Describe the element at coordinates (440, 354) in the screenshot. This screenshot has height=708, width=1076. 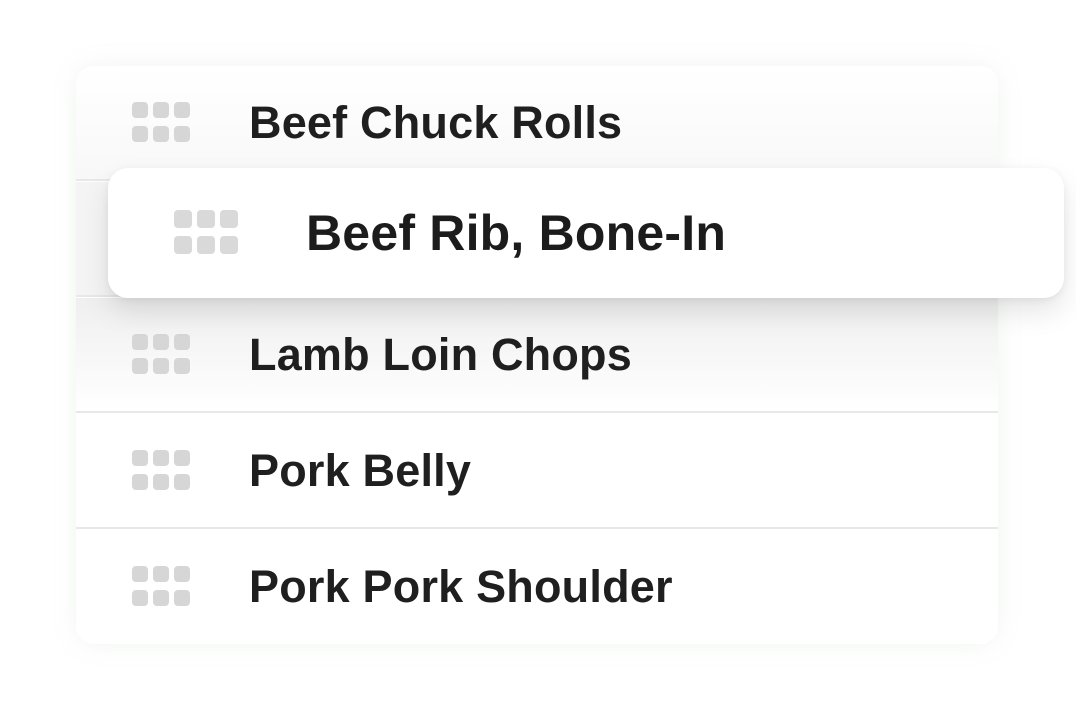
I see `list-item-label: Lamb Loin Chops` at that location.